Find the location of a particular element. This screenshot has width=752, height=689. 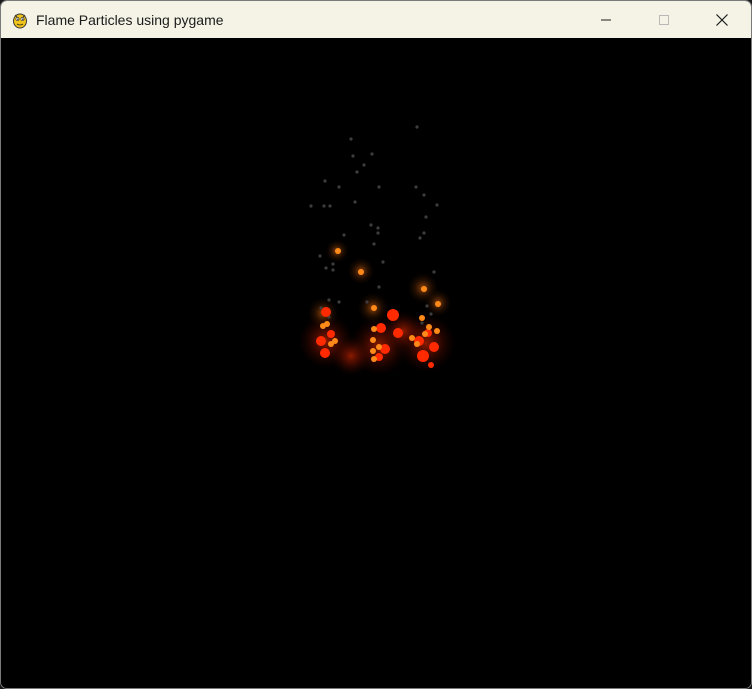

minimize-icon is located at coordinates (606, 19).